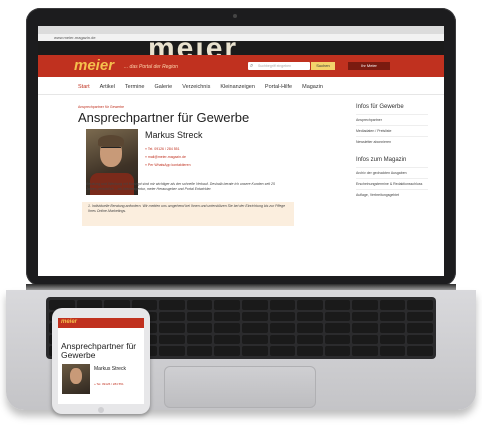 The height and width of the screenshot is (429, 482). I want to click on phone-link: » Tel. 09126 / 284 551, so click(168, 149).